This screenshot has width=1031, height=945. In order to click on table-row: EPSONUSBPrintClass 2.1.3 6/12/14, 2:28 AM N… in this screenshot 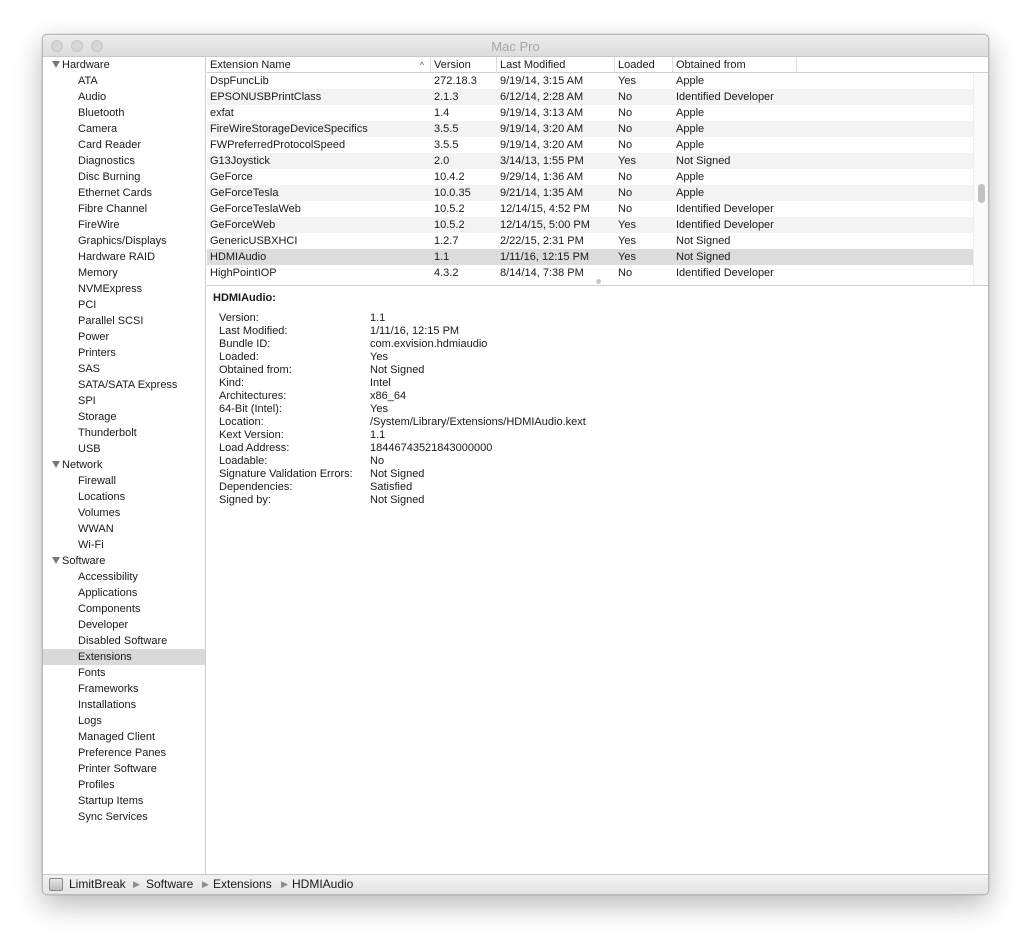, I will do `click(590, 97)`.